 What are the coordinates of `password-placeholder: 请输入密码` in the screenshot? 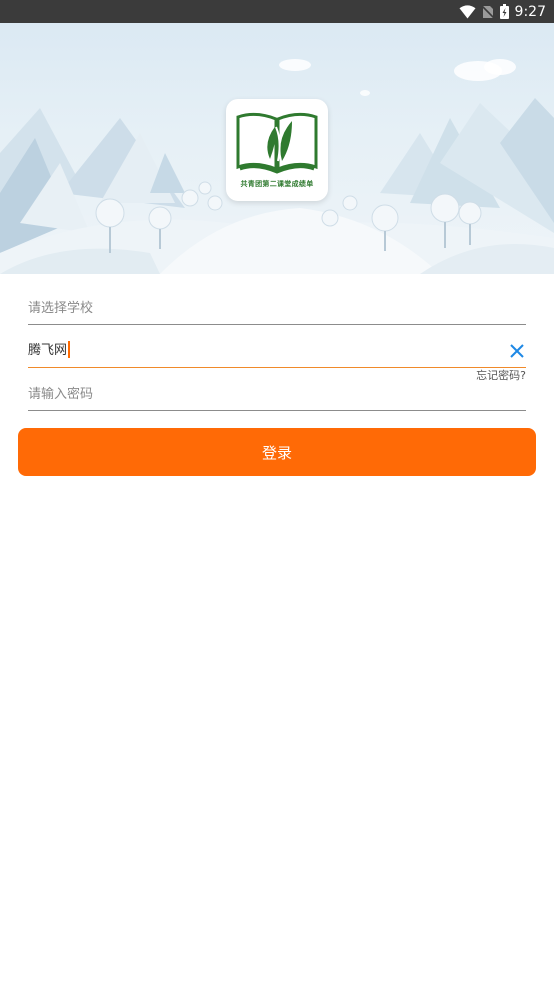 It's located at (61, 394).